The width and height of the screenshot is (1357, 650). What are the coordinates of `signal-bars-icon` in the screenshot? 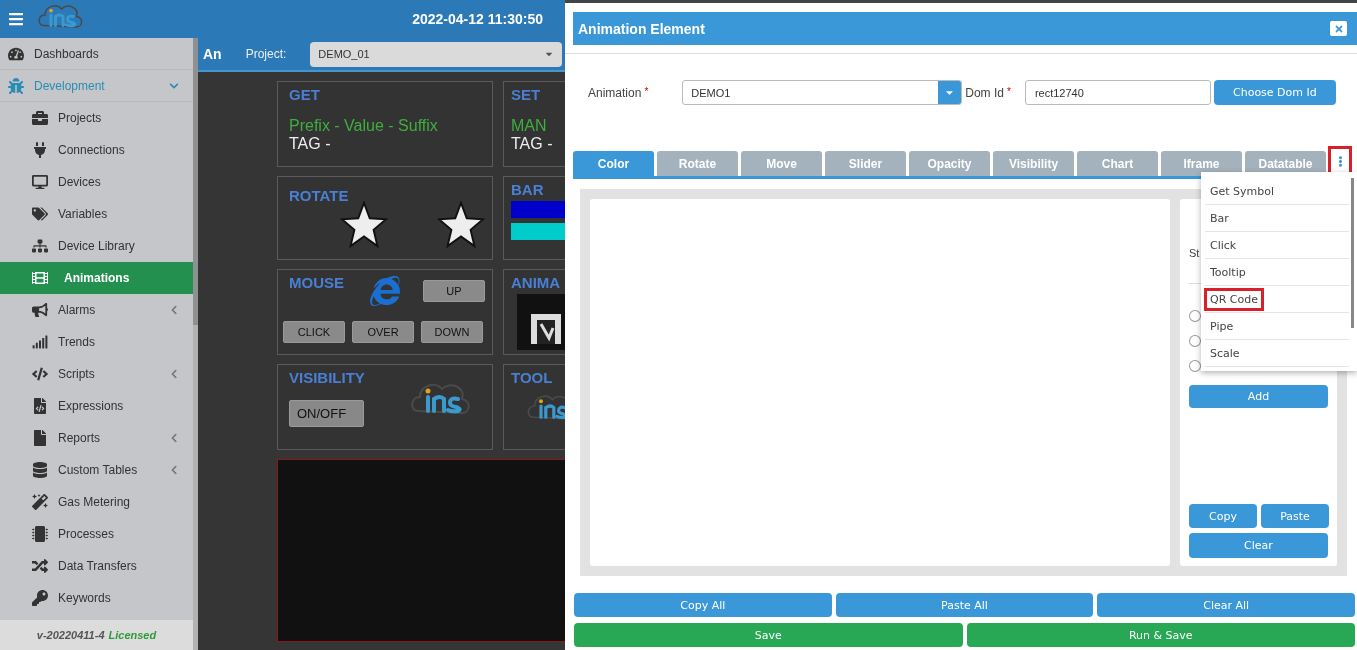 It's located at (40, 342).